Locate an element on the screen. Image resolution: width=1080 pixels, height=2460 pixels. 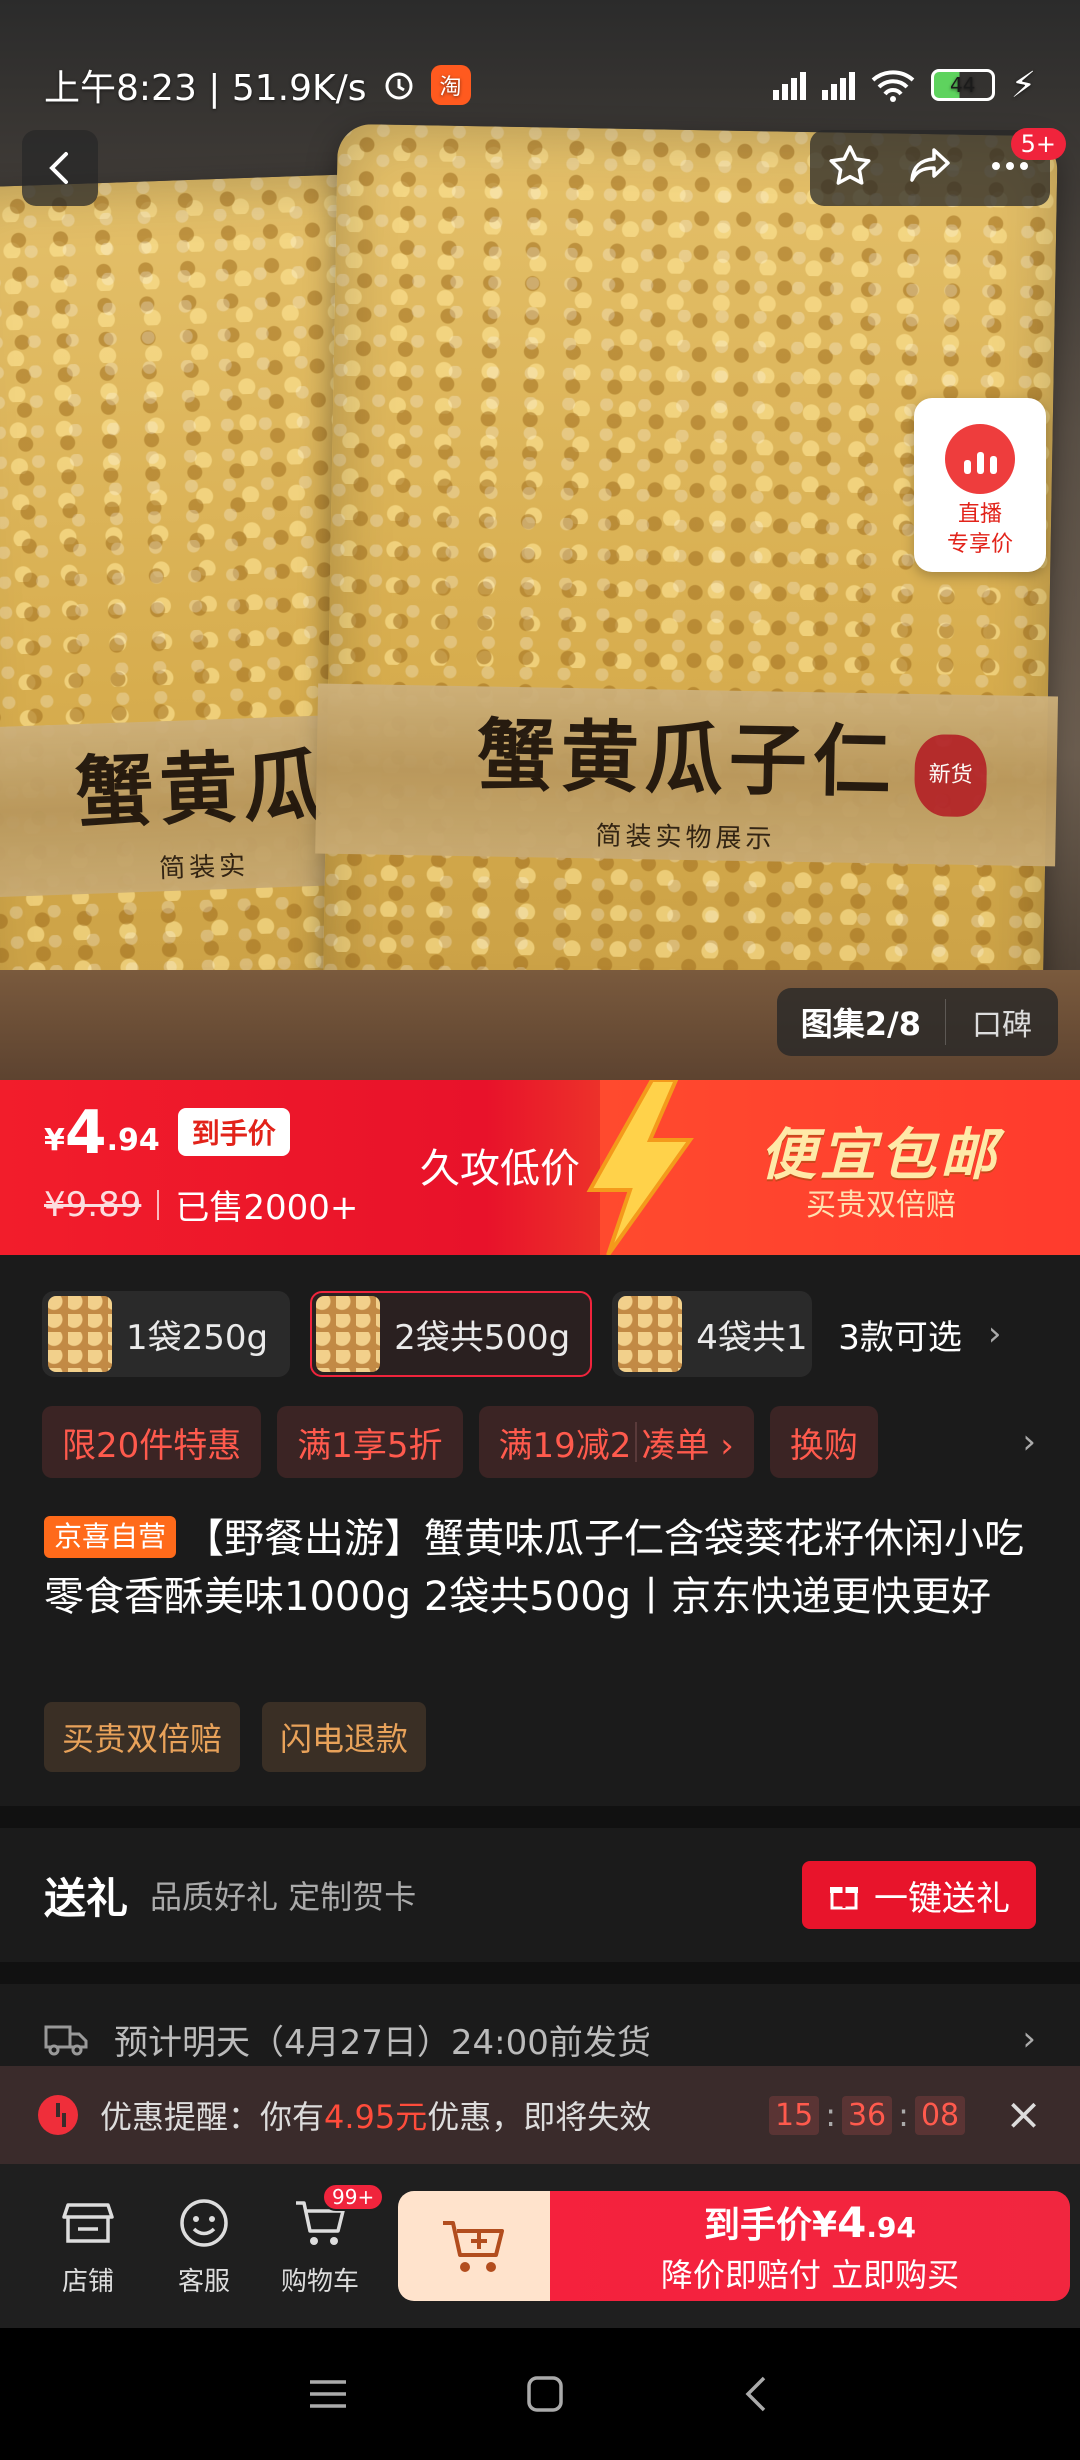
promo-coupon: 满19减2 凑单 › is located at coordinates (616, 1442).